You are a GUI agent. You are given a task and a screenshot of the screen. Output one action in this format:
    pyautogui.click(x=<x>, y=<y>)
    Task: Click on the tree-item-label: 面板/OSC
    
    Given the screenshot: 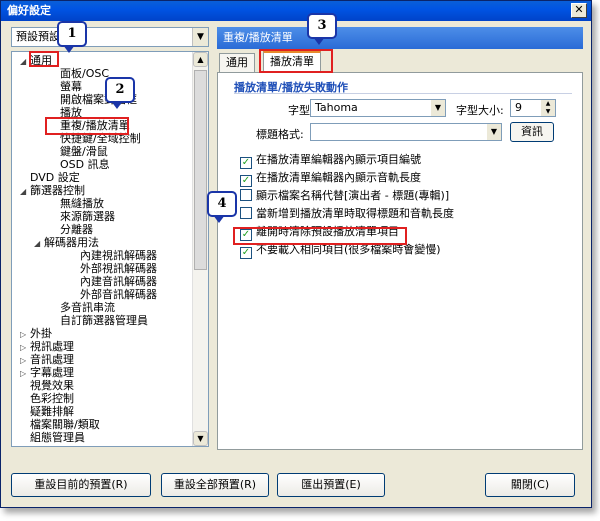 What is the action you would take?
    pyautogui.click(x=85, y=73)
    